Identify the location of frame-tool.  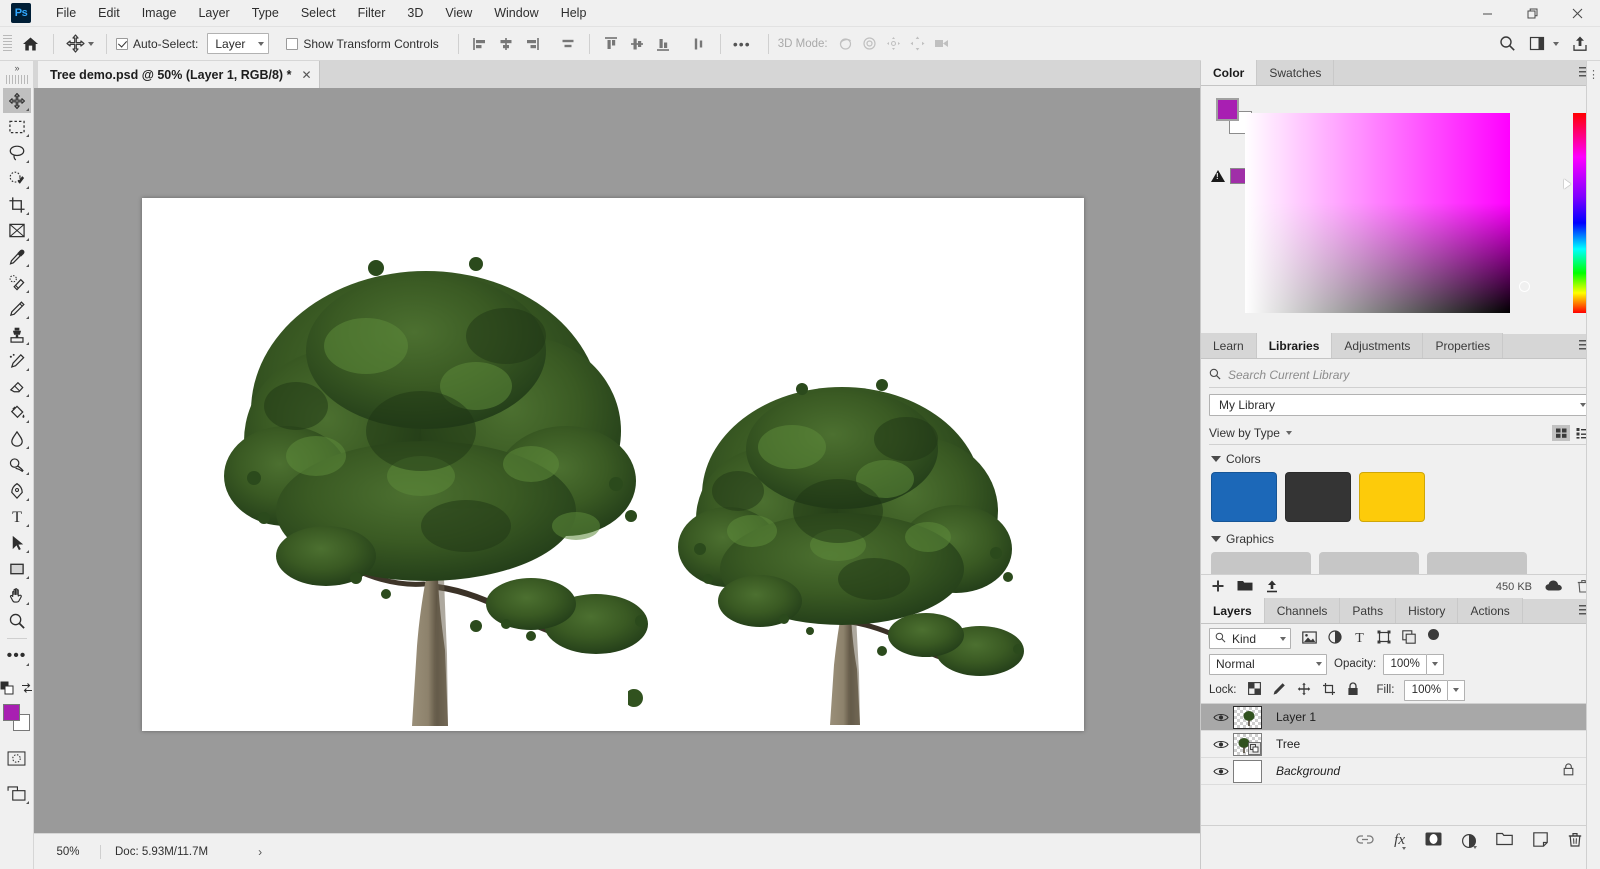
(17, 230).